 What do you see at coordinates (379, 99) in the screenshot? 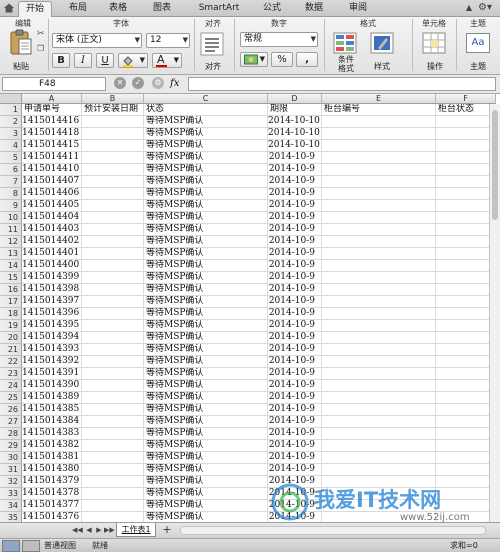
I see `column-header-e: E` at bounding box center [379, 99].